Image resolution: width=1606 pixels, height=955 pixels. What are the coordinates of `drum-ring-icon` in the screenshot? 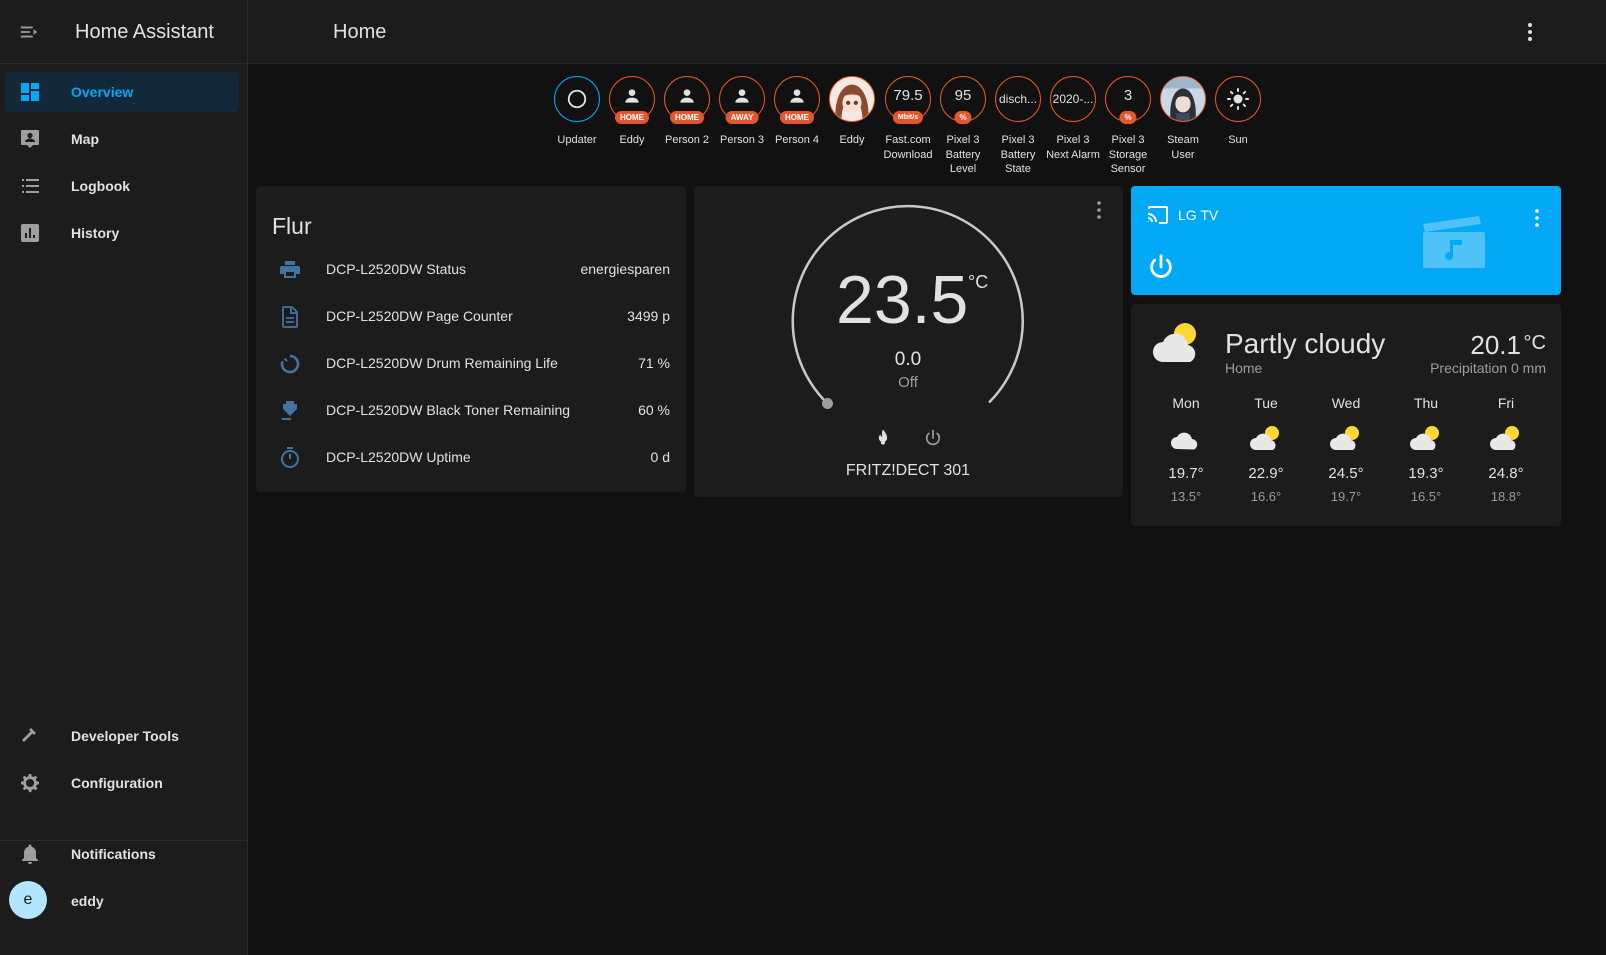 It's located at (290, 364).